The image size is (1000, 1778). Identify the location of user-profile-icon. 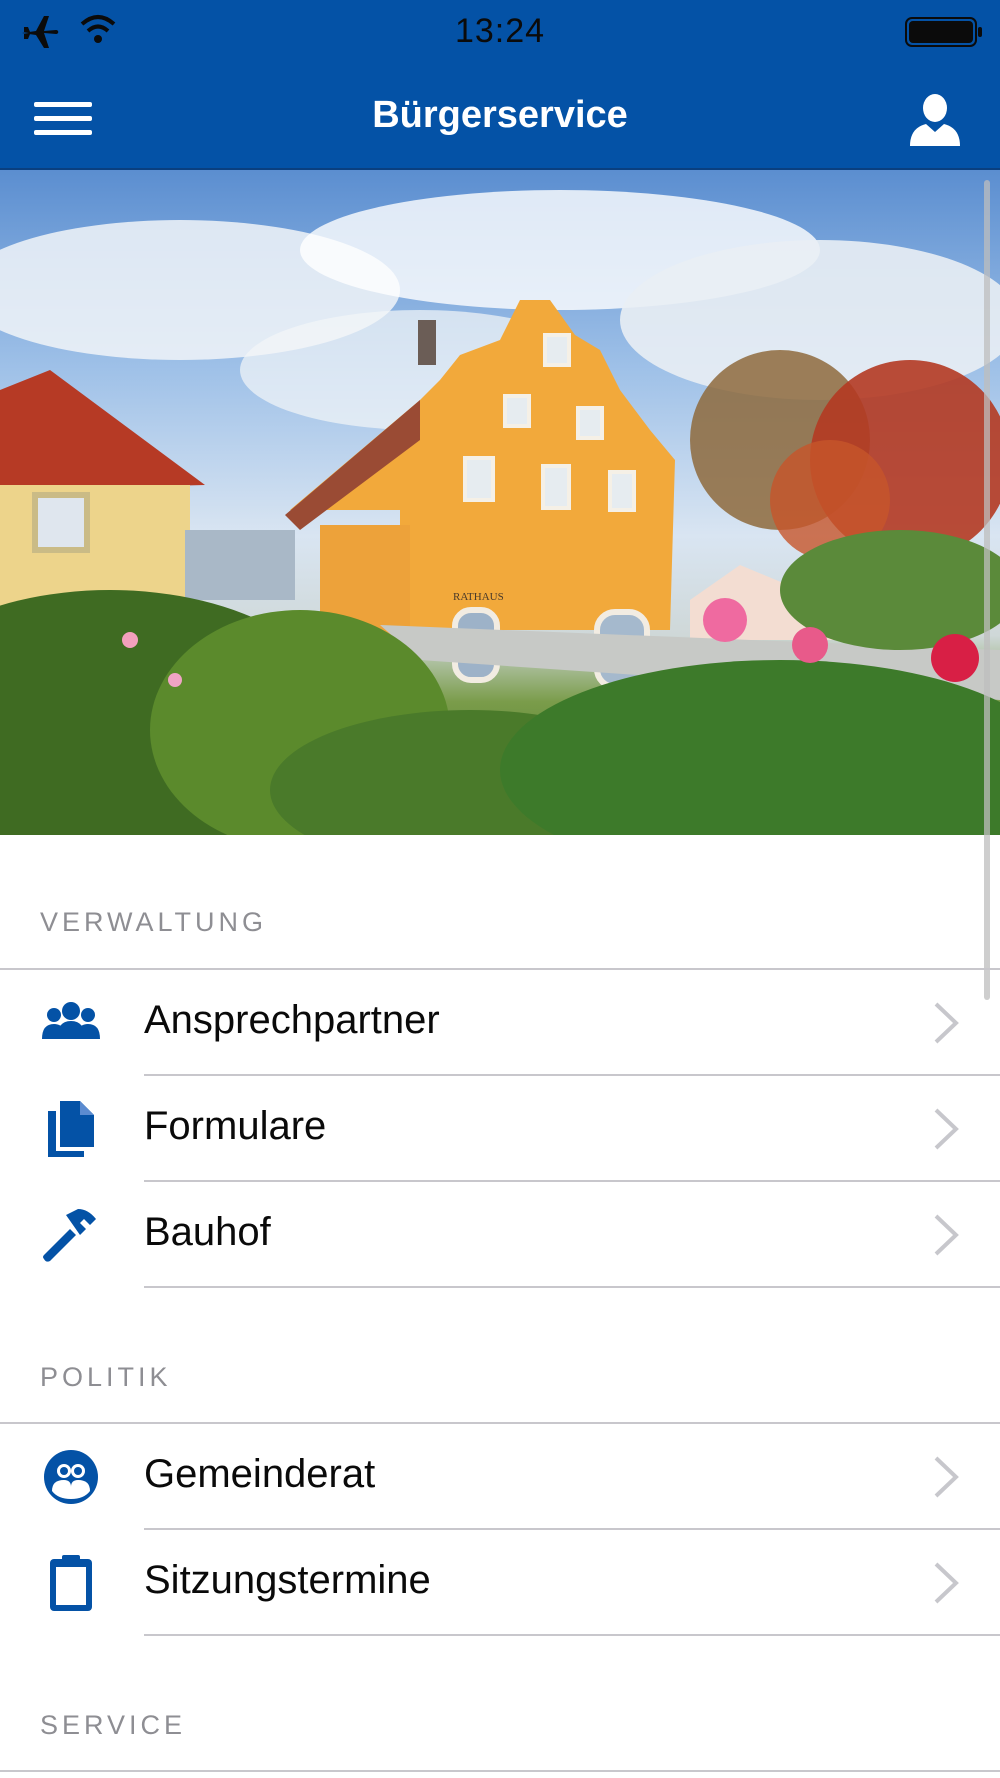
(935, 120).